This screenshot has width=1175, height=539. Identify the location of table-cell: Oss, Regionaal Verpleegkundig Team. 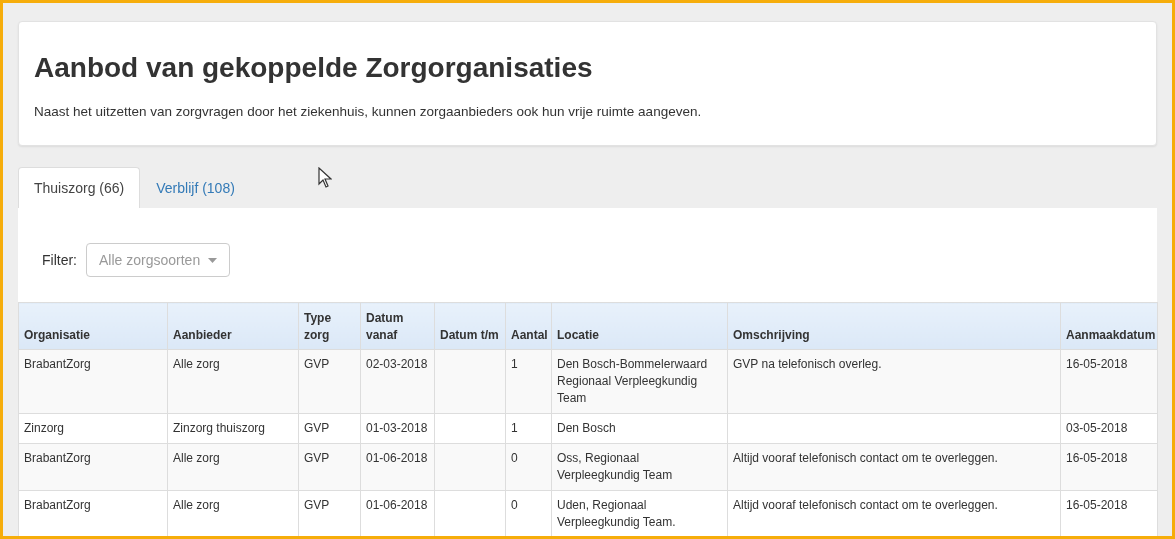
(639, 467).